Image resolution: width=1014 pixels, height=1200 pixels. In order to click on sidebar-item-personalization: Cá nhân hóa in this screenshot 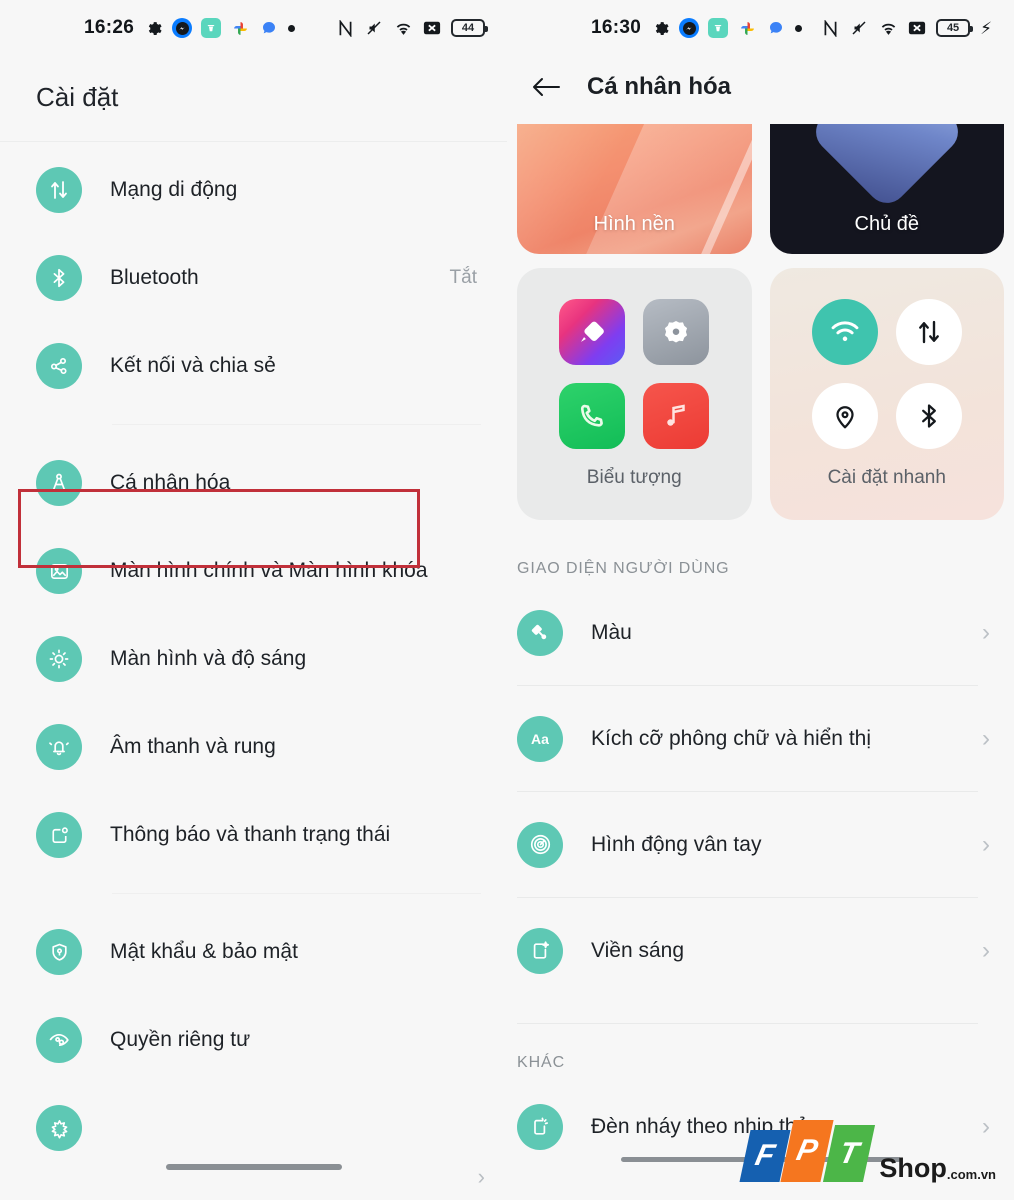, I will do `click(253, 483)`.